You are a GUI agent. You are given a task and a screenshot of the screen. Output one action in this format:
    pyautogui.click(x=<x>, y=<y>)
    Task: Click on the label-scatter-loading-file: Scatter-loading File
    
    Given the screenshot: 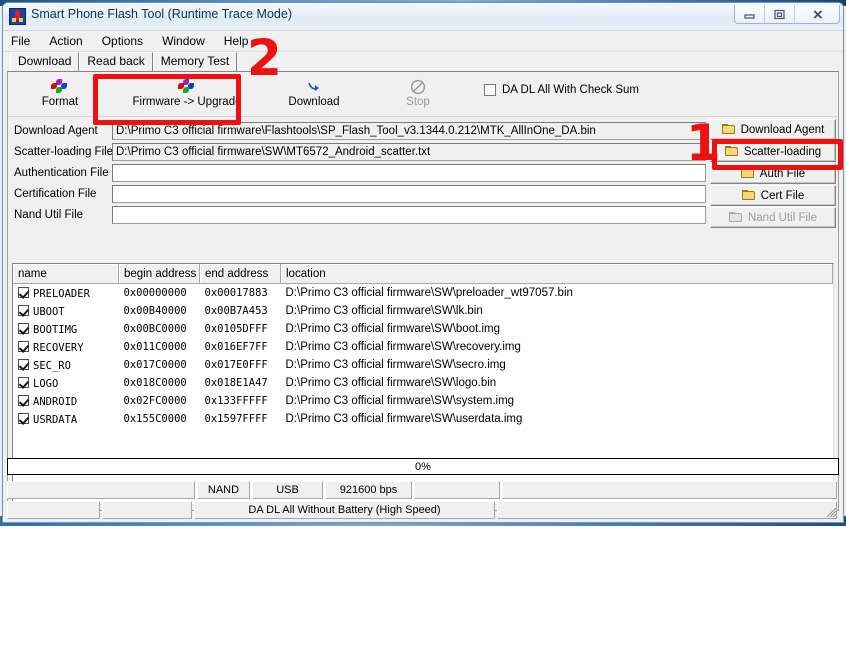 What is the action you would take?
    pyautogui.click(x=64, y=151)
    